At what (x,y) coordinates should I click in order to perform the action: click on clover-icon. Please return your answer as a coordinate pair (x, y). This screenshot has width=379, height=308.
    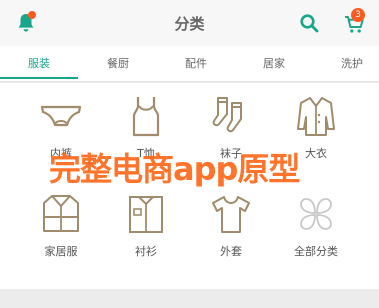
    Looking at the image, I should click on (316, 214).